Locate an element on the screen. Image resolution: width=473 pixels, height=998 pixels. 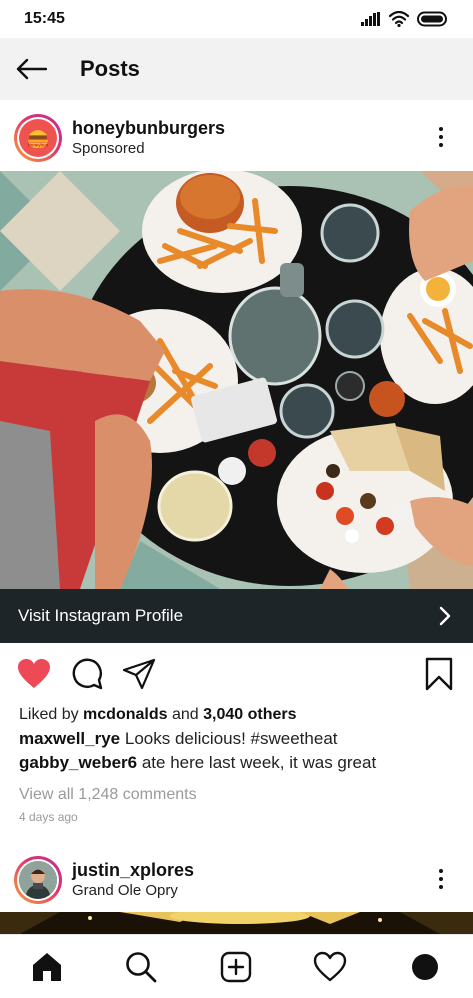
comment-button is located at coordinates (87, 674).